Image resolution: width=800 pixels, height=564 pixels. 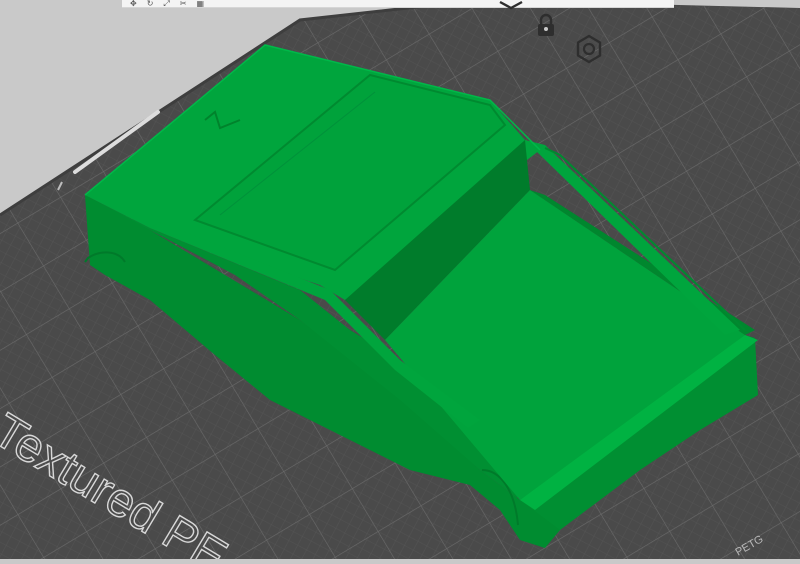 I want to click on cut-icon: ✂, so click(x=183, y=4).